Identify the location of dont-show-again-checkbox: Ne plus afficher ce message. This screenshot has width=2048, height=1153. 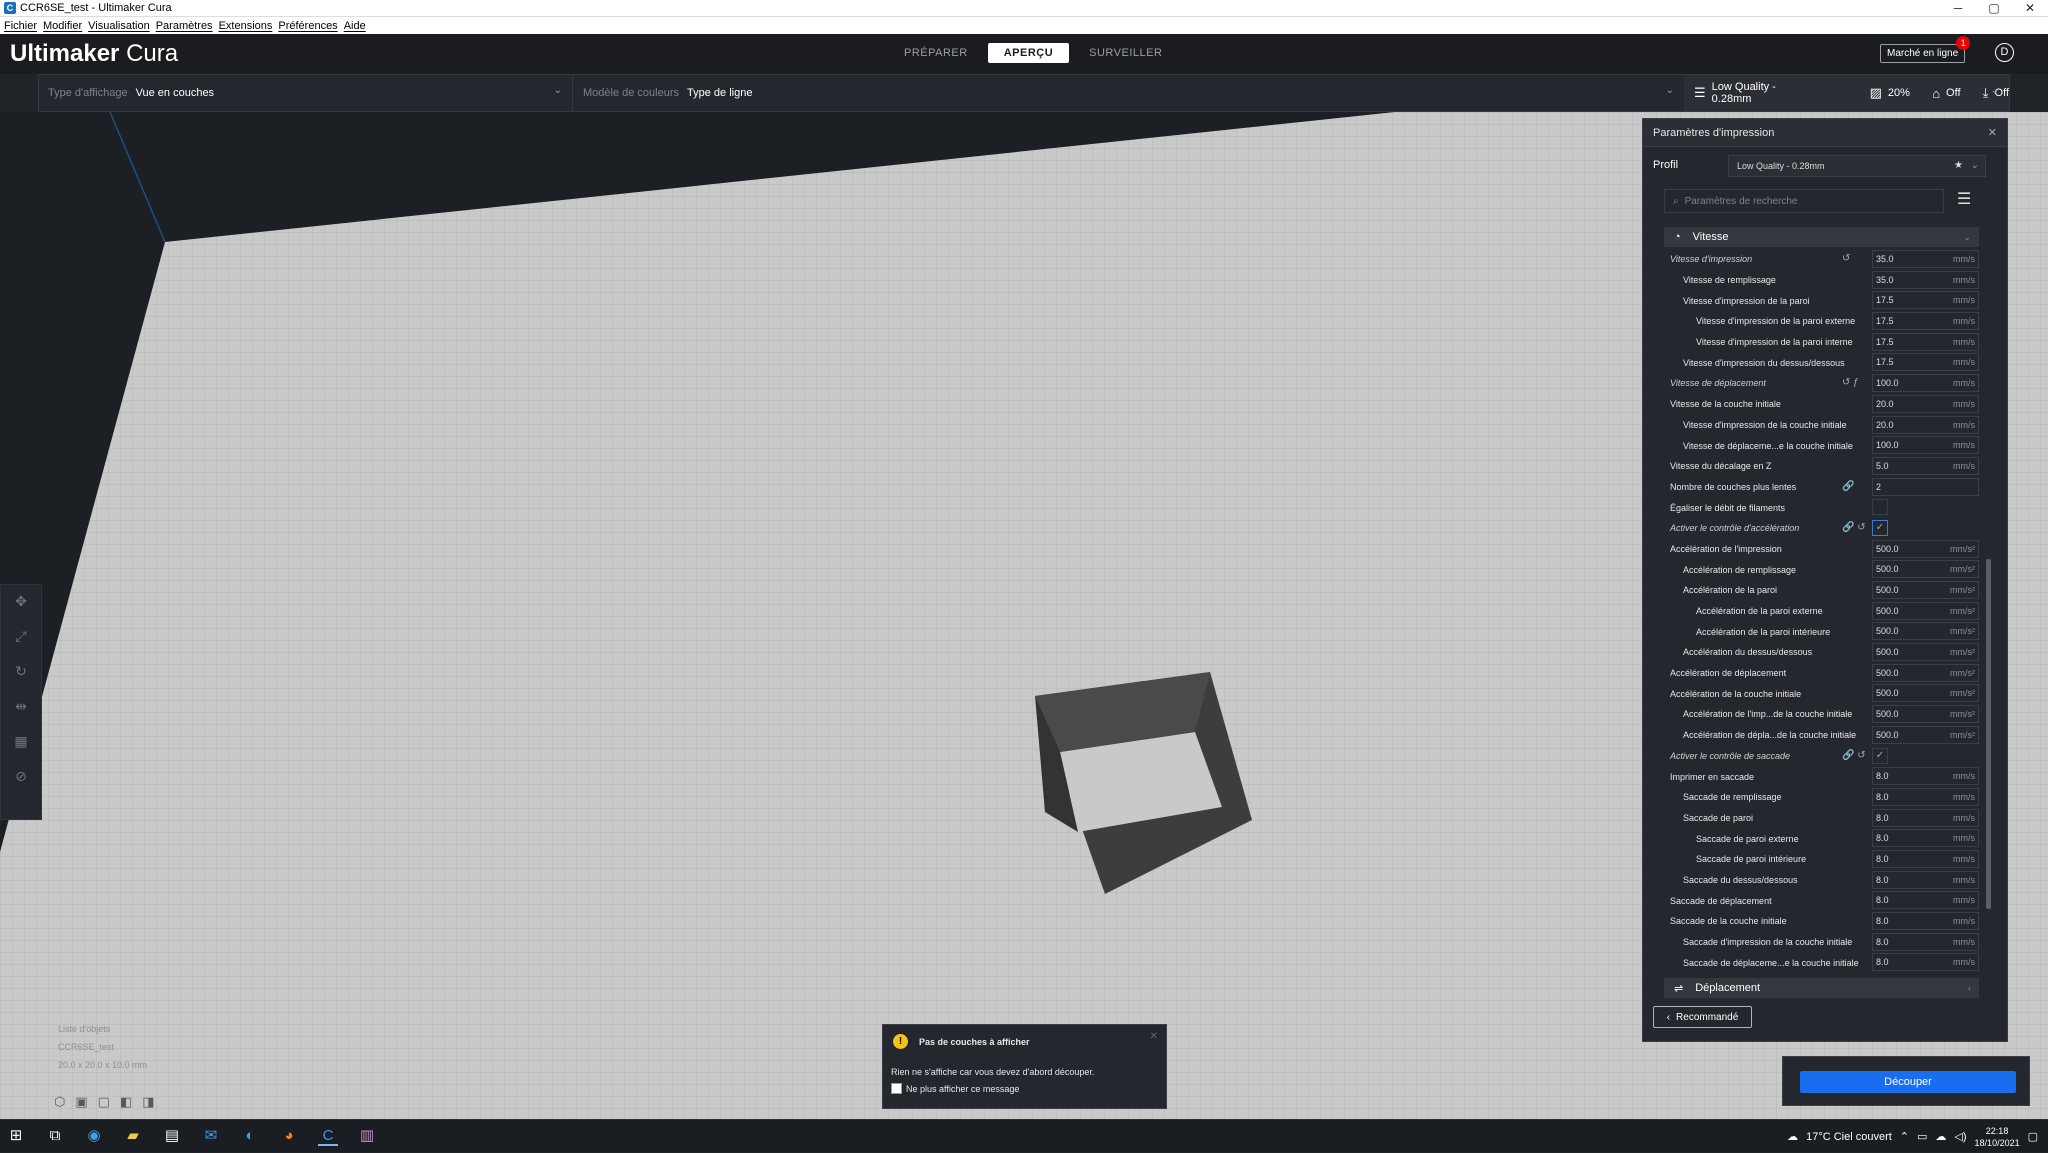
(955, 1088).